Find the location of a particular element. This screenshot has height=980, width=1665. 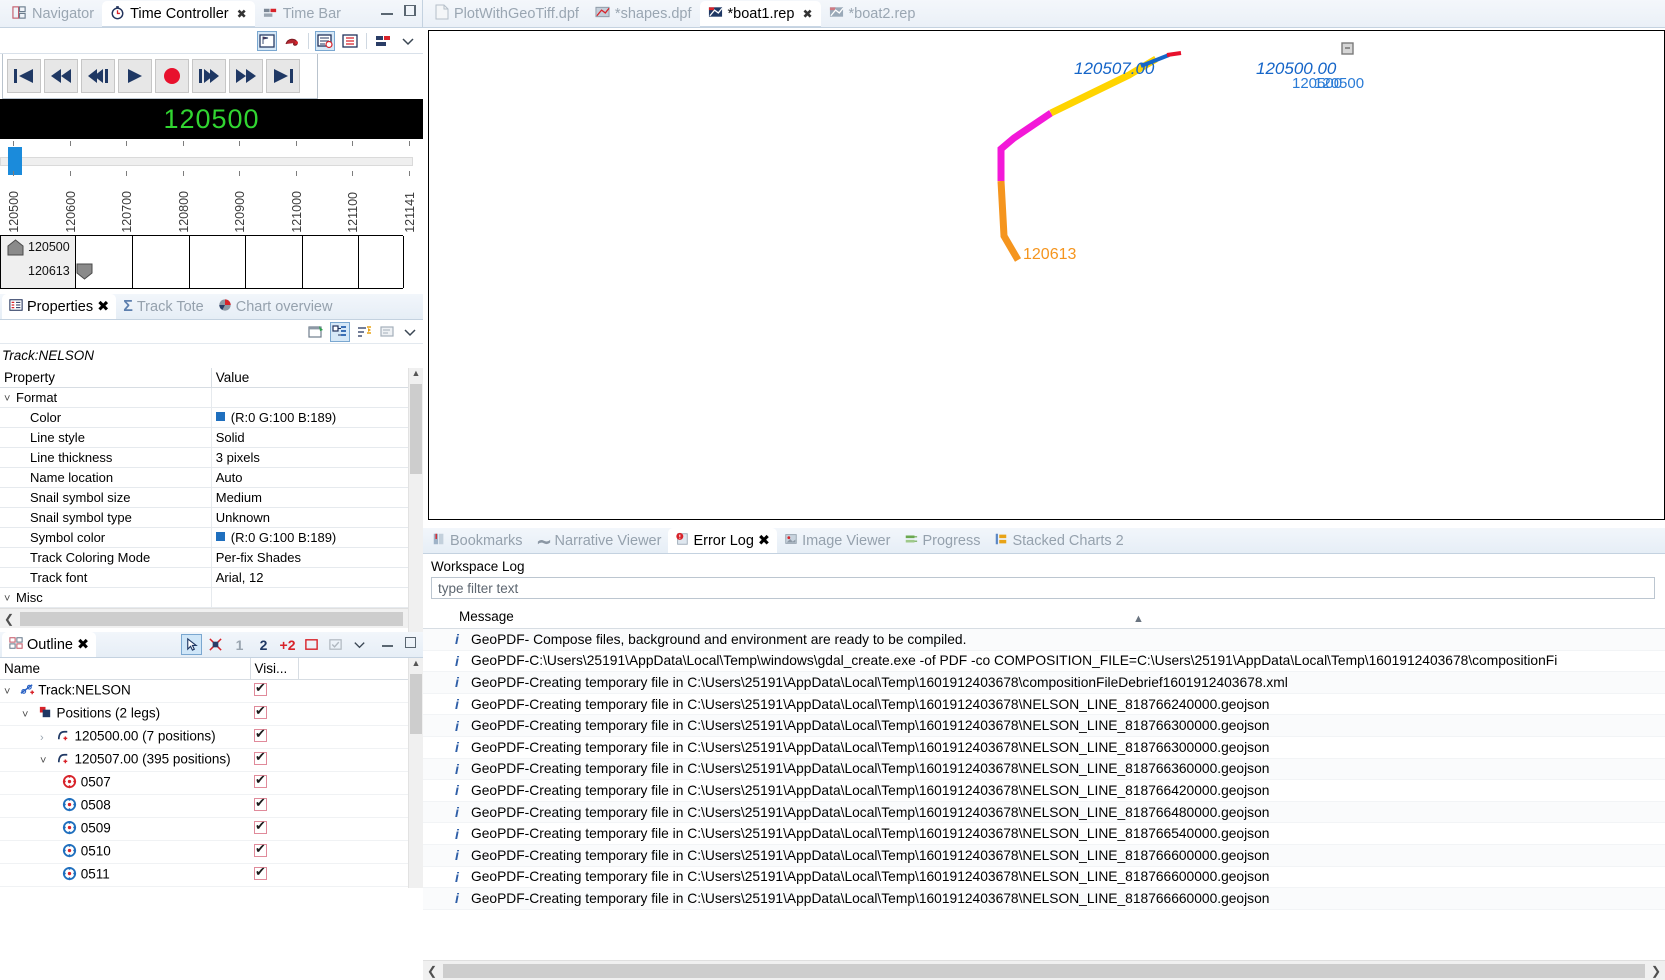

property-group-row: ˅ Format is located at coordinates (212, 397).